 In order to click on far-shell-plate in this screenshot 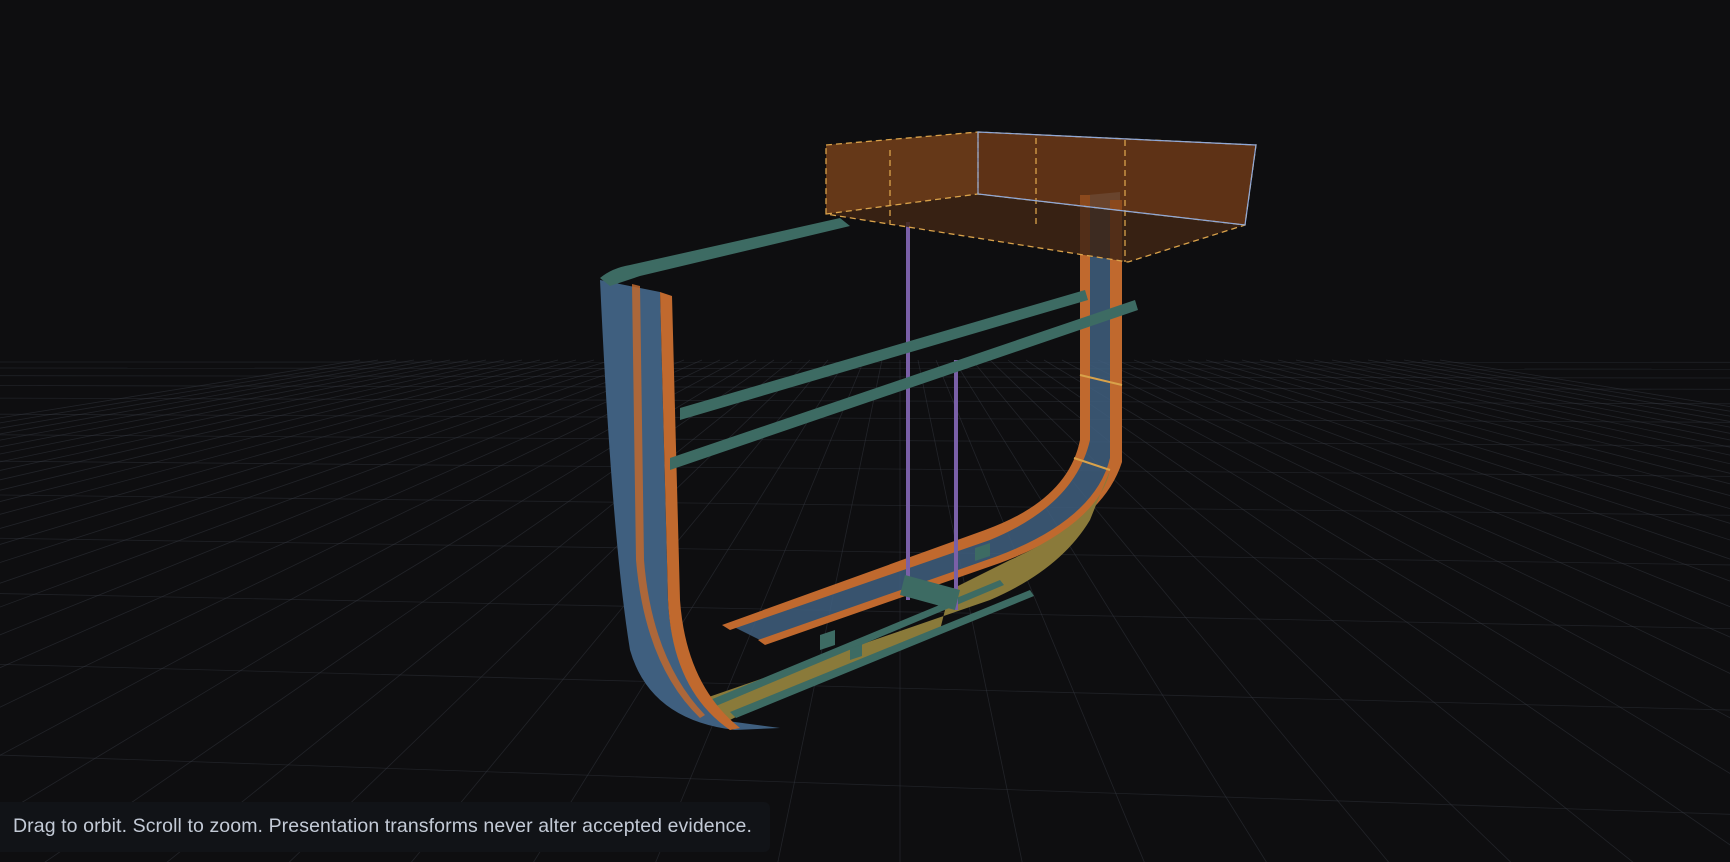, I will do `click(925, 416)`.